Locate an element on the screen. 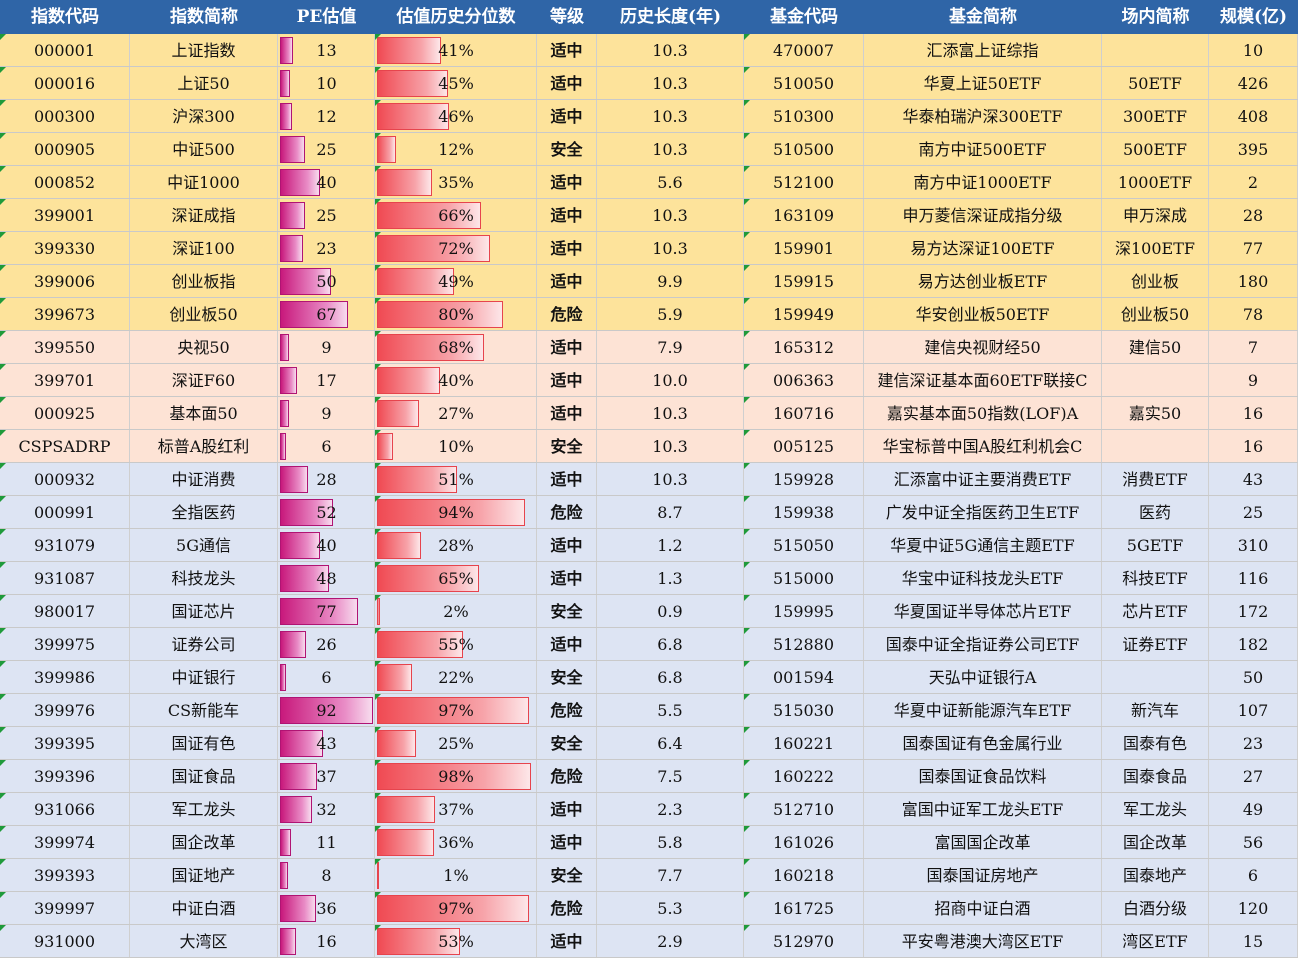 The image size is (1298, 959). index-code-cell: 931000 is located at coordinates (65, 941).